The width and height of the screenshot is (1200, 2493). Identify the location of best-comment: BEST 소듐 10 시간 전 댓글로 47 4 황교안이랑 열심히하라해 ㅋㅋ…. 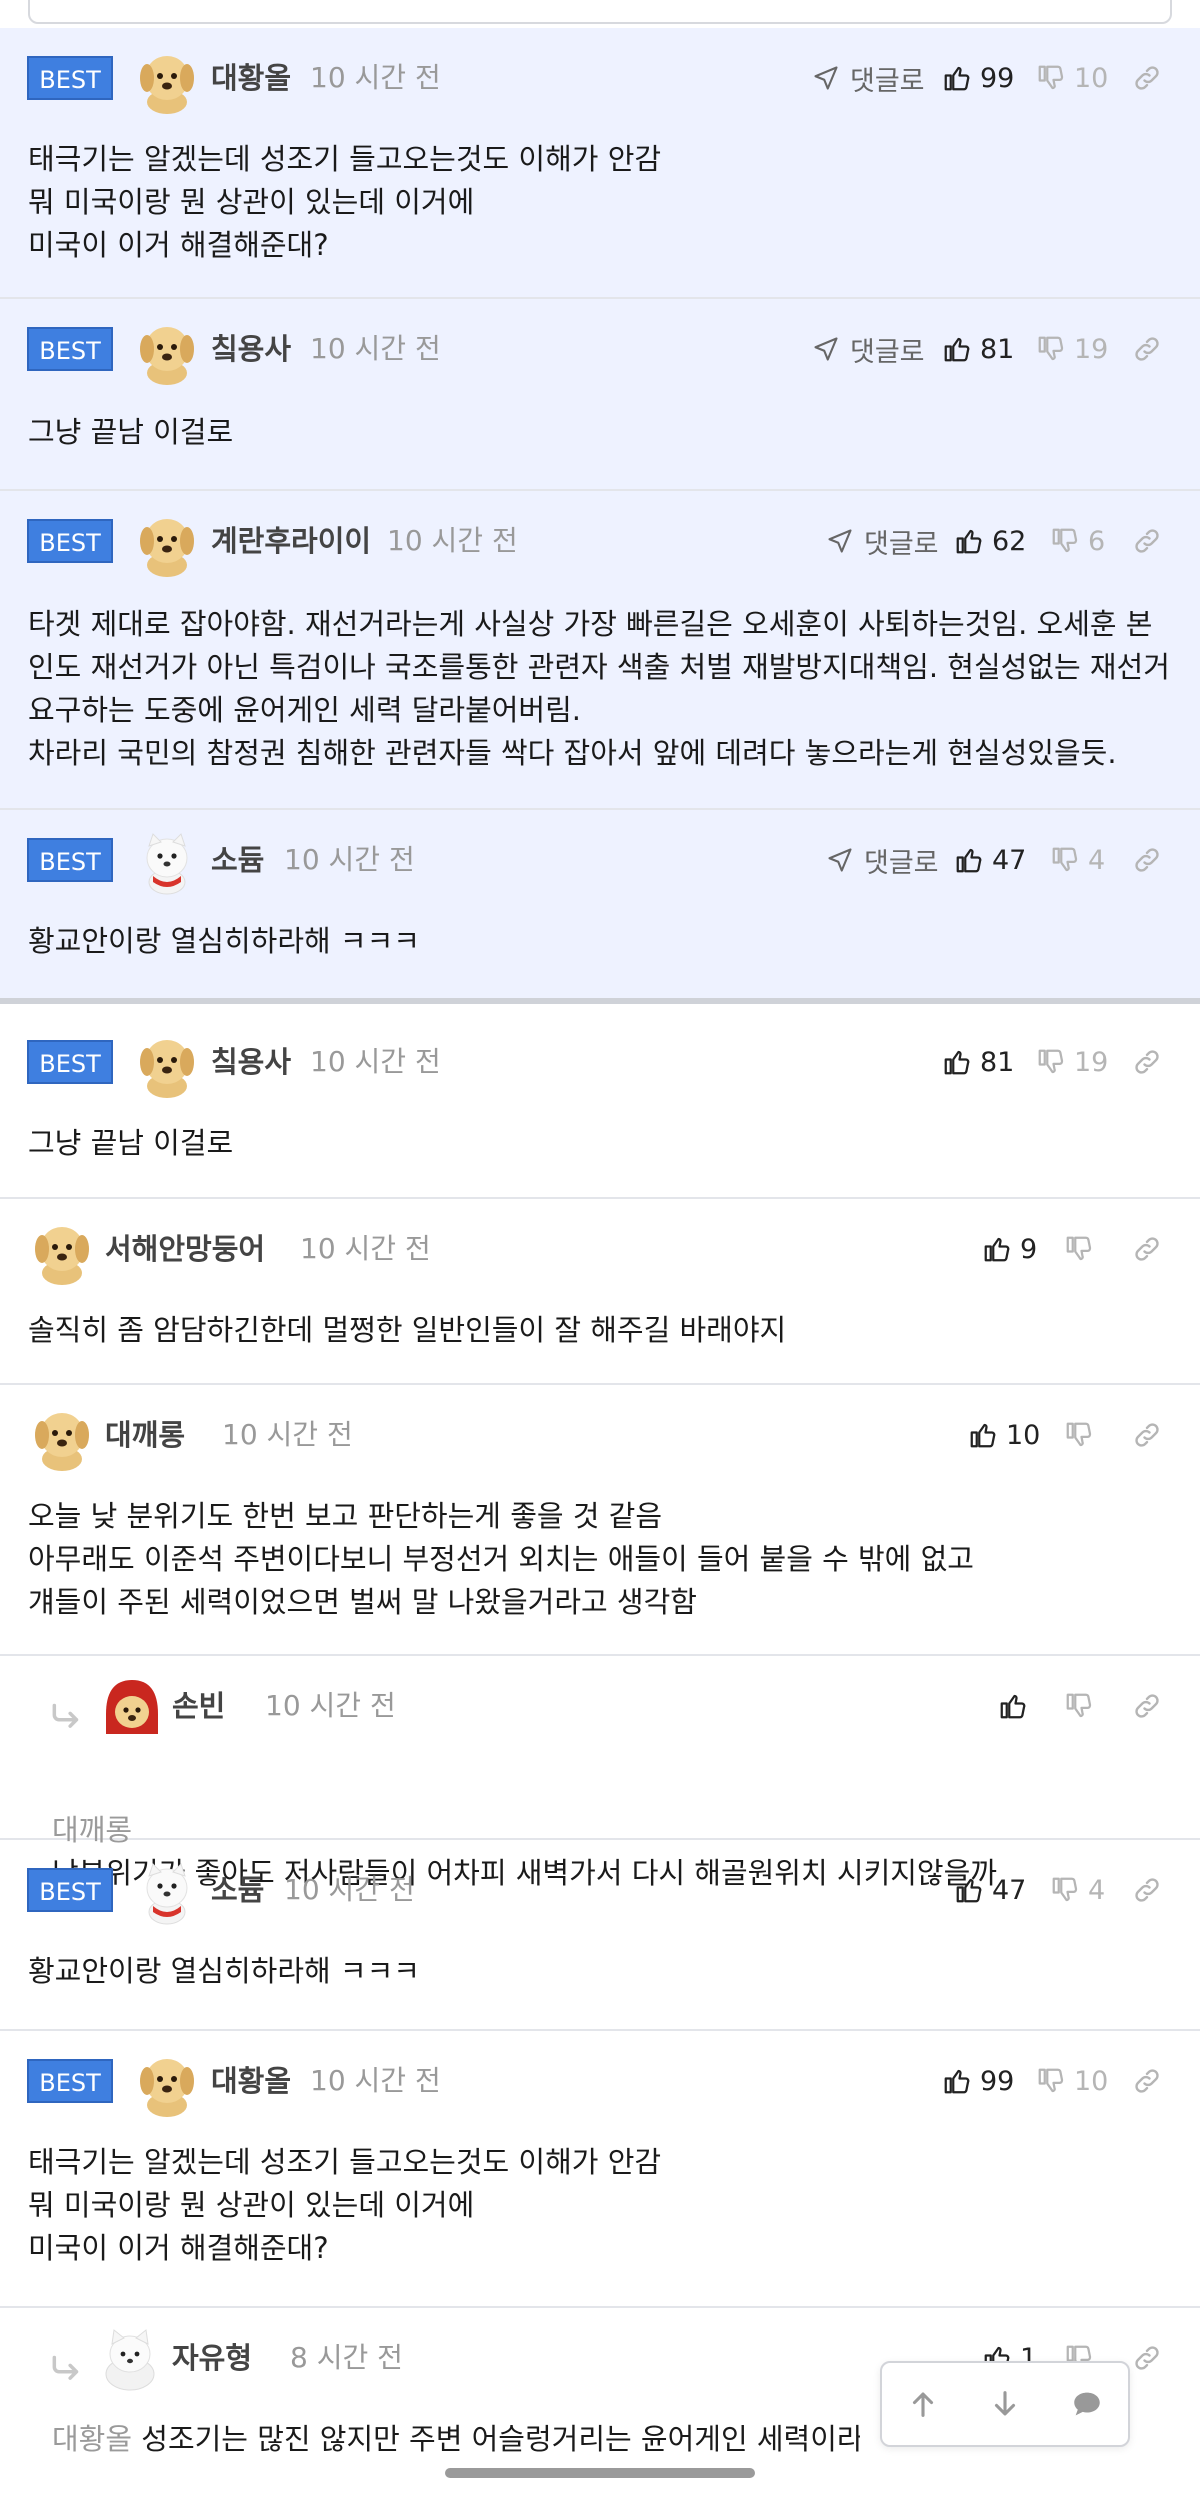
(600, 904).